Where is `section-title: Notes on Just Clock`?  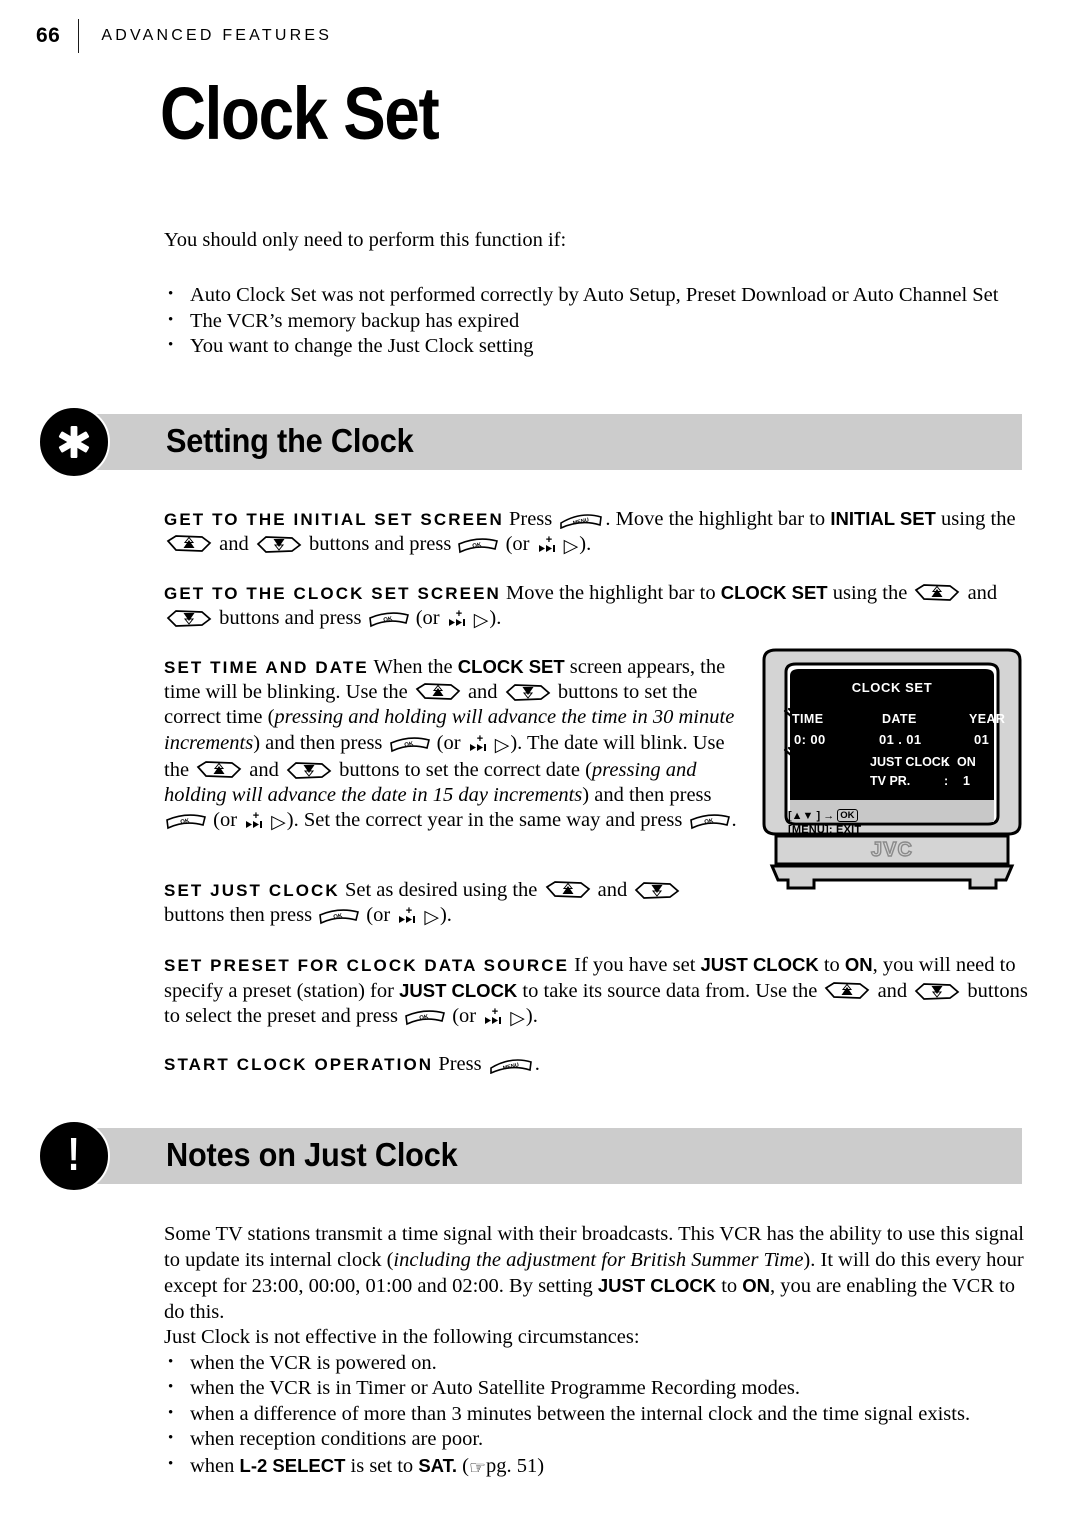
section-title: Notes on Just Clock is located at coordinates (312, 1155).